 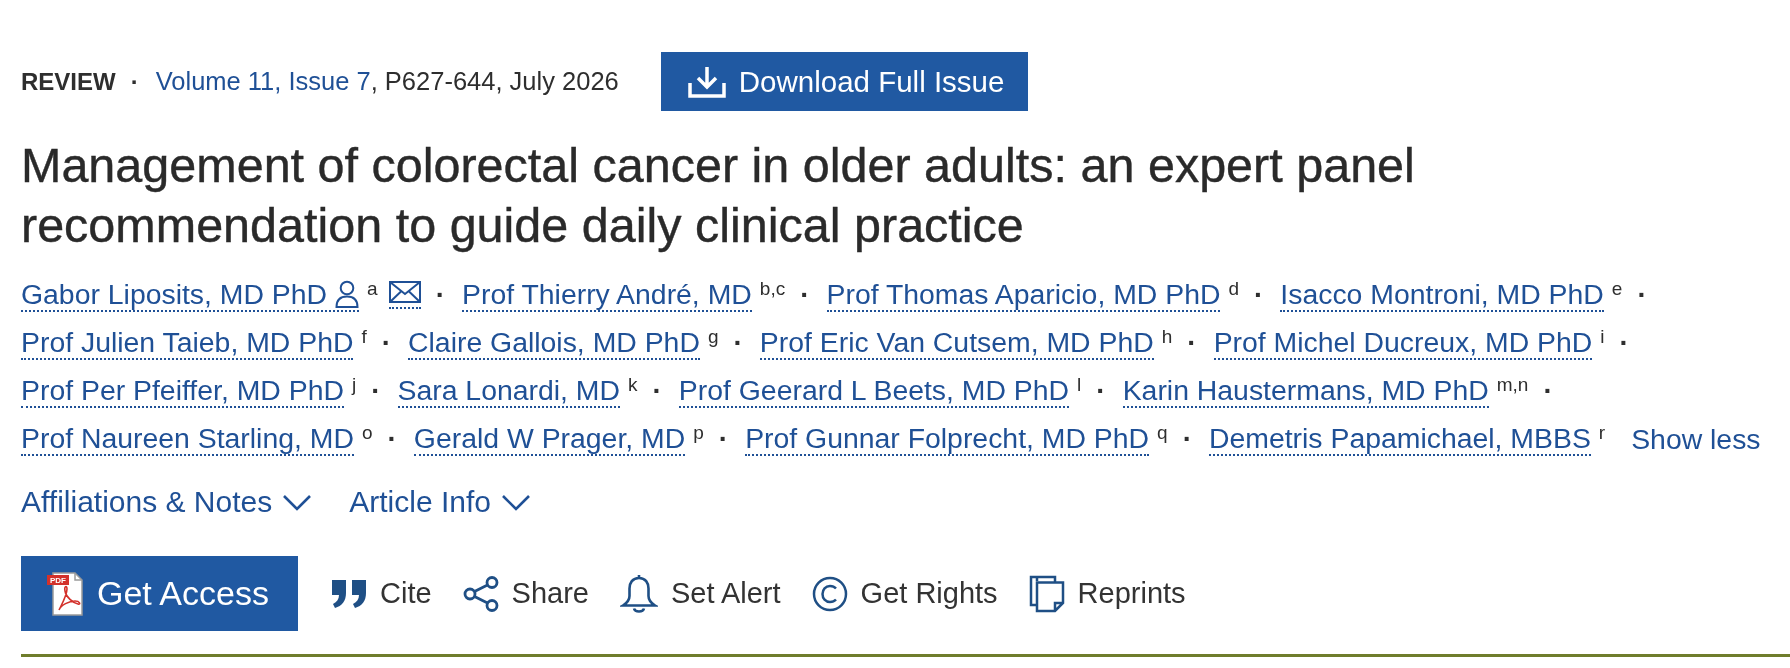 What do you see at coordinates (372, 288) in the screenshot?
I see `affiliation-mark: a` at bounding box center [372, 288].